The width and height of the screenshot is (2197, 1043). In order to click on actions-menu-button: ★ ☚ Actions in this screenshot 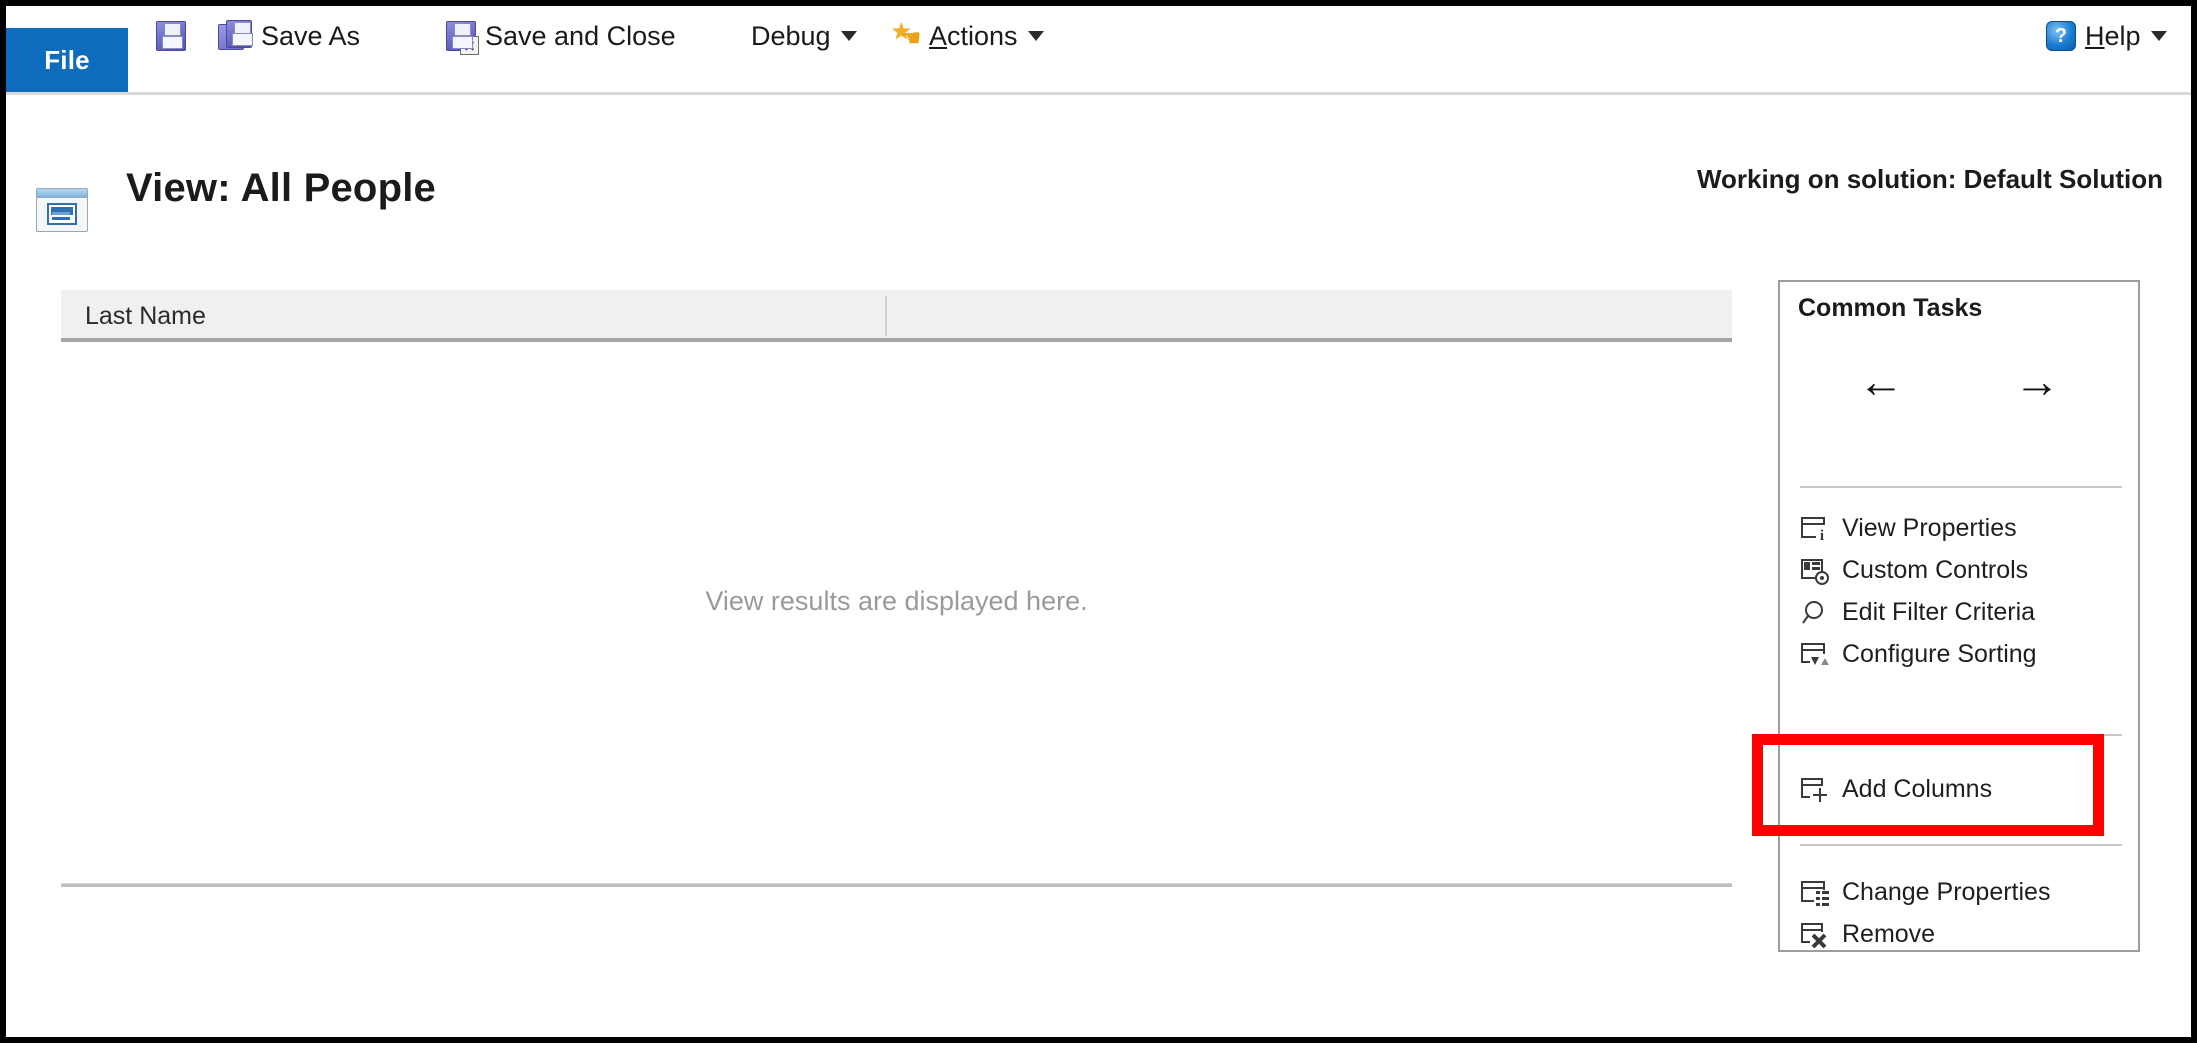, I will do `click(967, 36)`.